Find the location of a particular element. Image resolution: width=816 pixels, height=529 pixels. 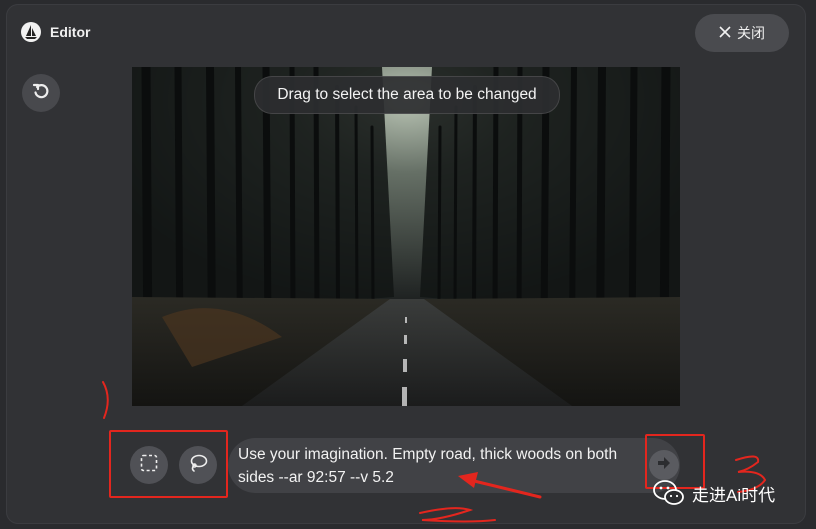

watermark: 走进Ai时代 is located at coordinates (713, 493).